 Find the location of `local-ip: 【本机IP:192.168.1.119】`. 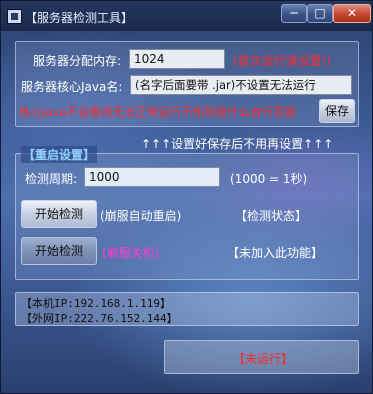

local-ip: 【本机IP:192.168.1.119】 is located at coordinates (96, 303).